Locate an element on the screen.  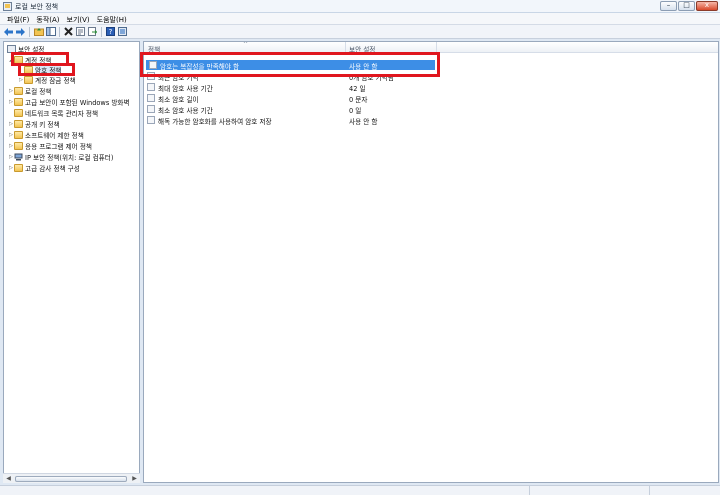
scroll-left-icon: ◀ is located at coordinates (8, 479).